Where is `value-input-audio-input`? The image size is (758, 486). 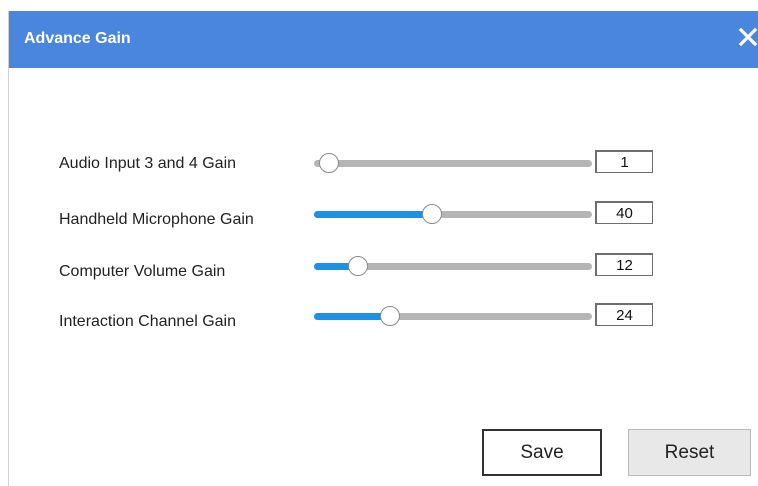 value-input-audio-input is located at coordinates (624, 161).